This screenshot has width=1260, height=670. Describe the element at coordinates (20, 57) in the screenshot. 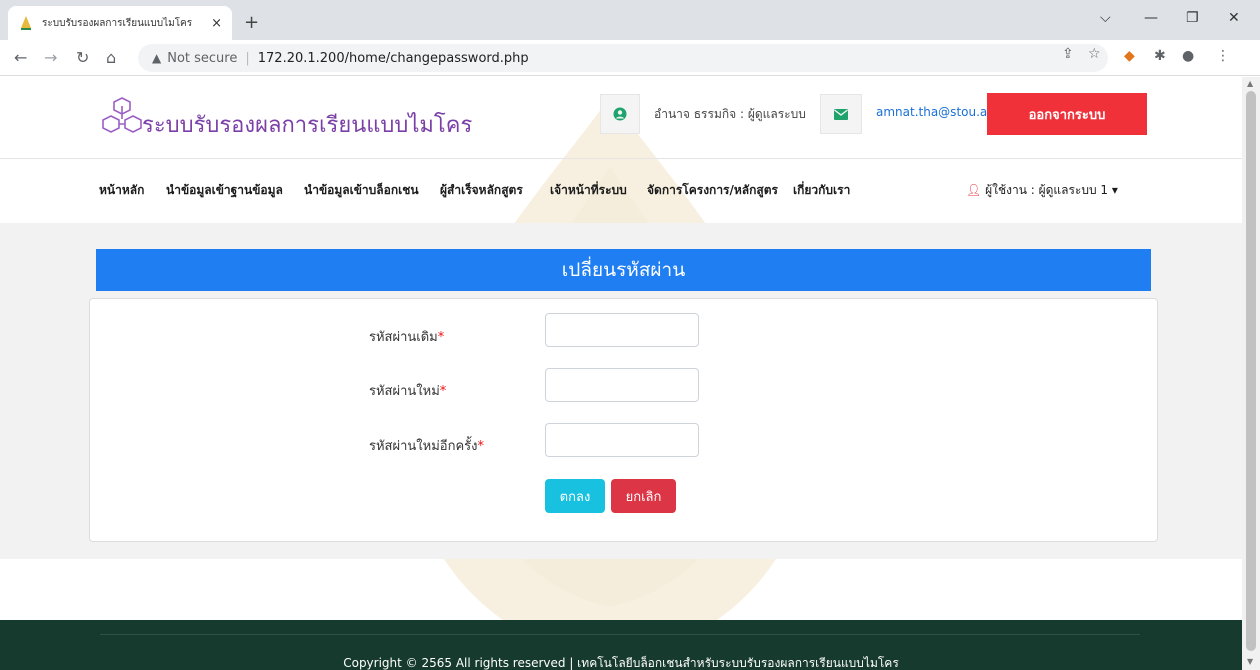

I see `back-arrow-icon: ←` at that location.